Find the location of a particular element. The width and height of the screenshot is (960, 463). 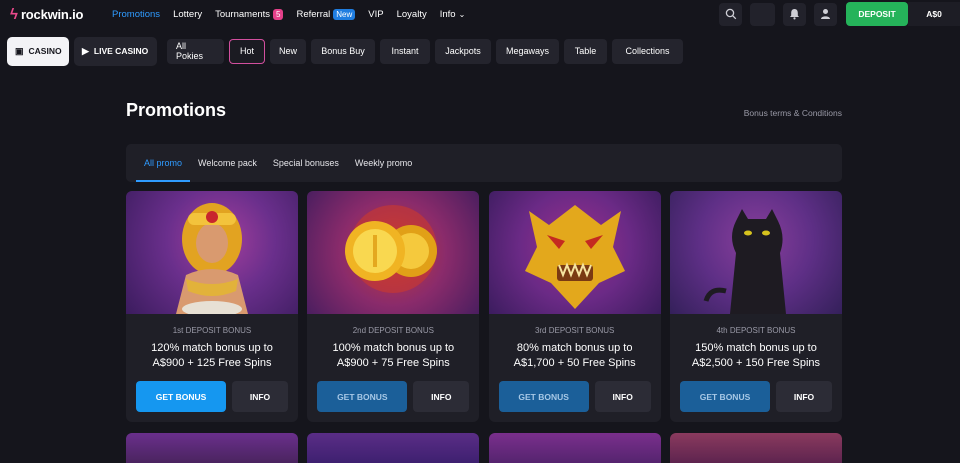

dragon-mask-image is located at coordinates (574, 252).